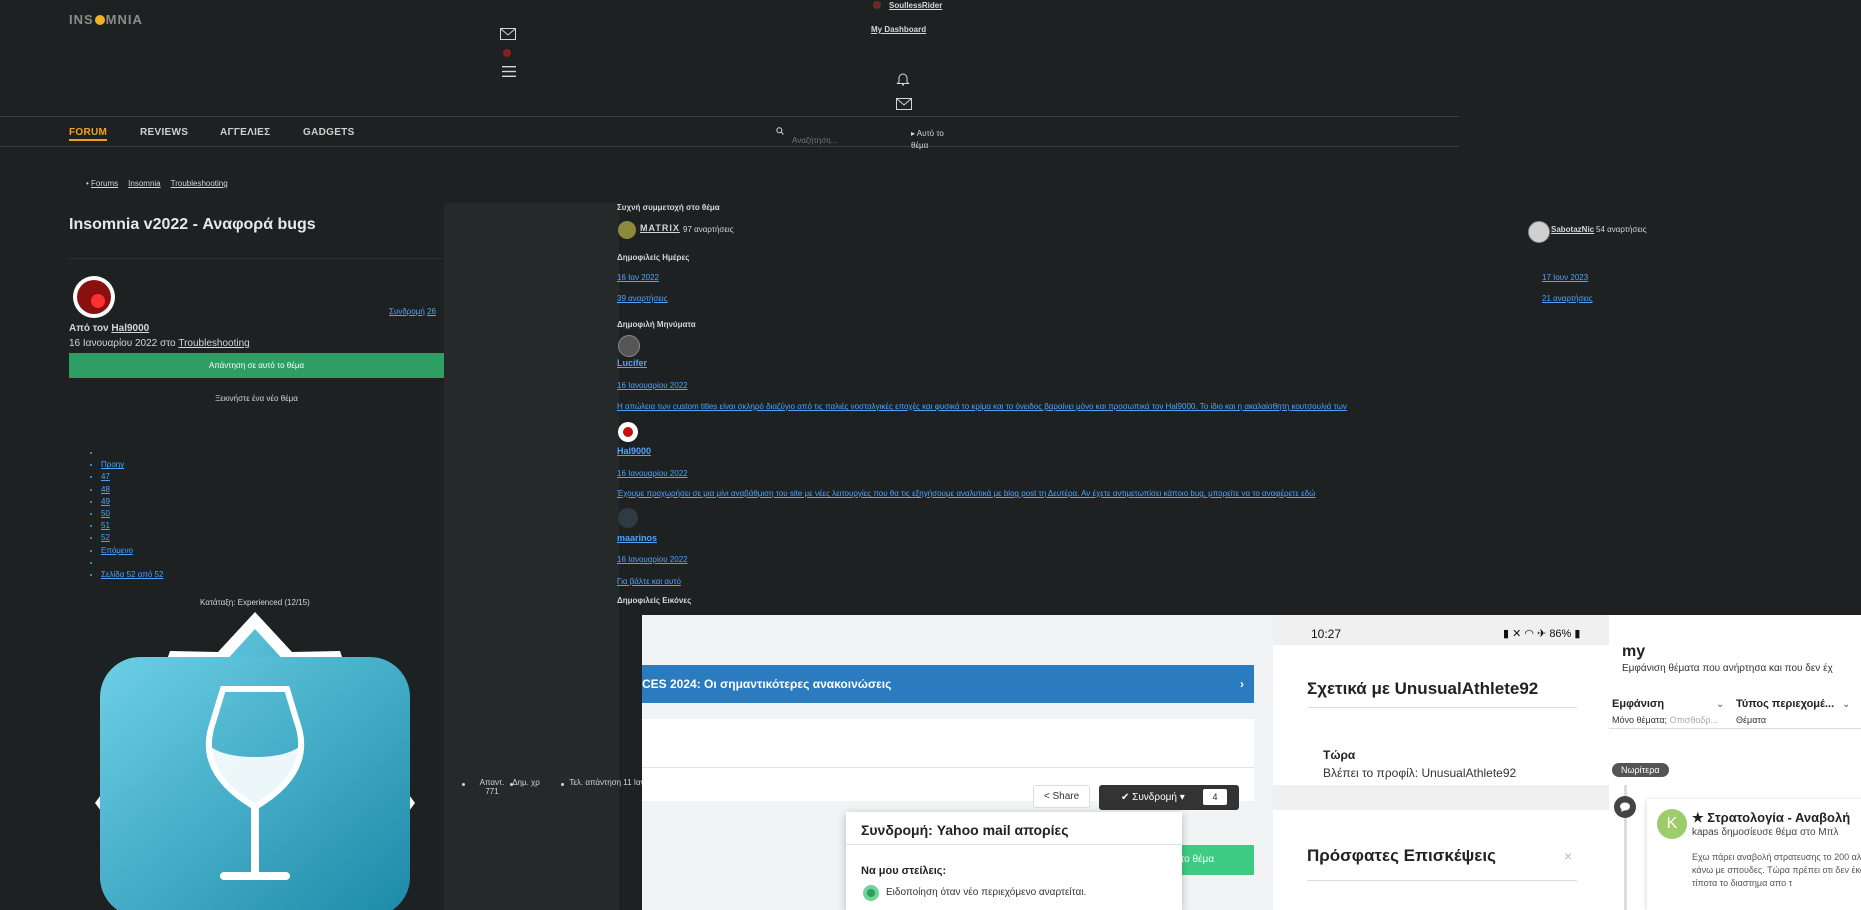 The height and width of the screenshot is (910, 1861). Describe the element at coordinates (1672, 824) in the screenshot. I see `post-avatar: K` at that location.